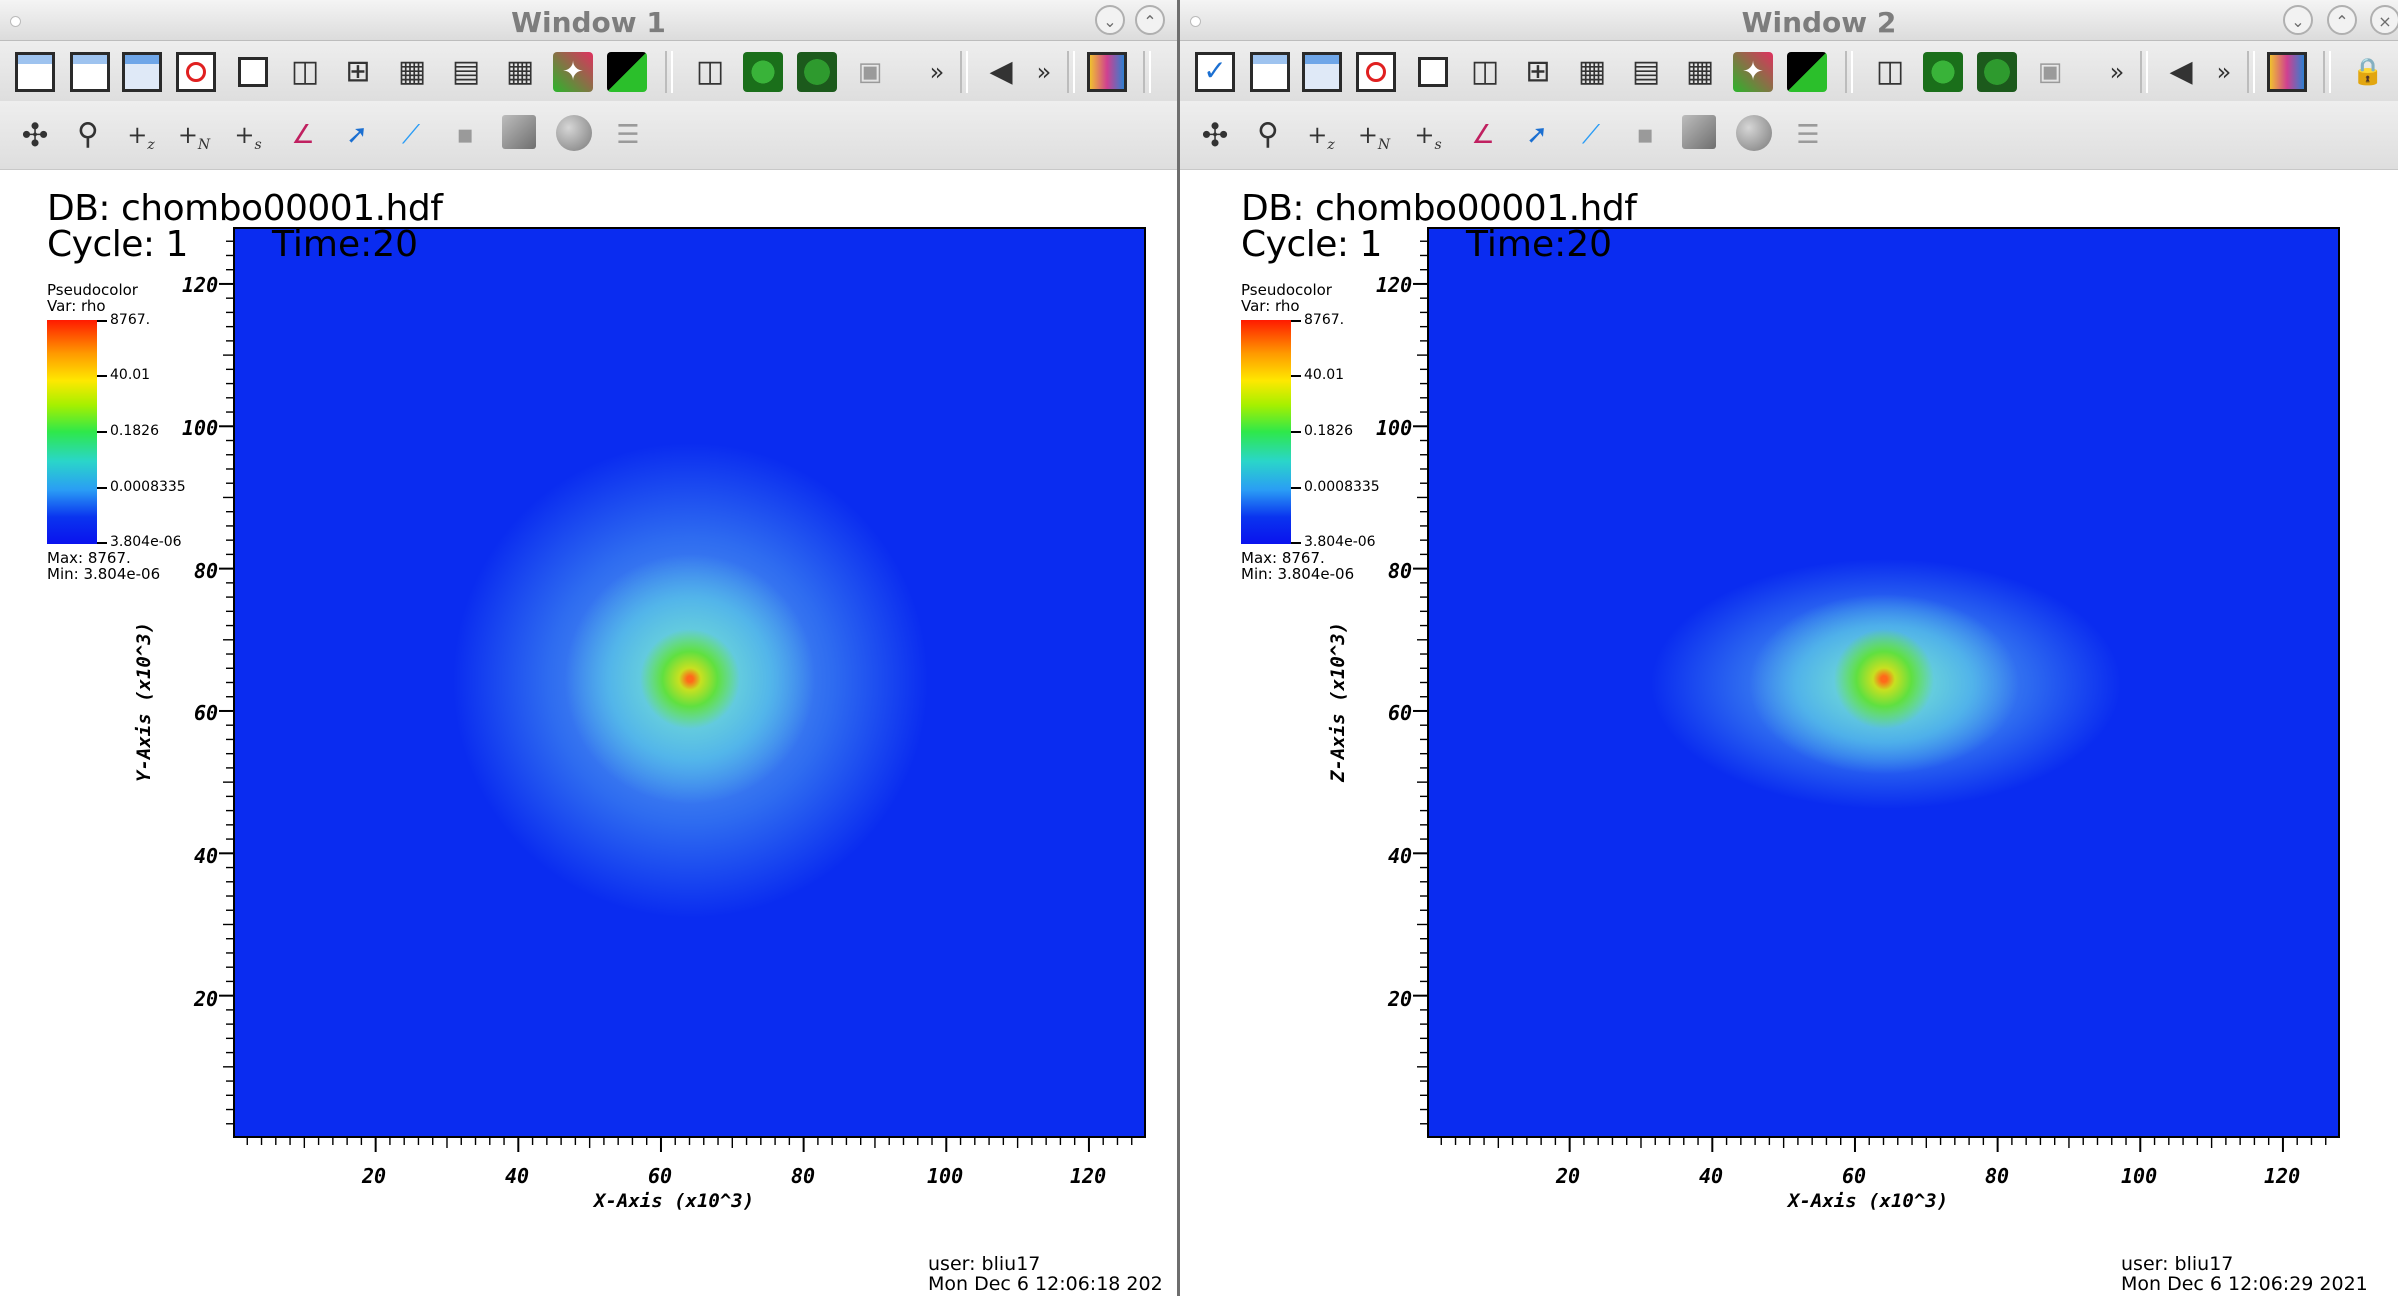 Image resolution: width=2398 pixels, height=1296 pixels. Describe the element at coordinates (2368, 72) in the screenshot. I see `lock-icon: 🔒` at that location.